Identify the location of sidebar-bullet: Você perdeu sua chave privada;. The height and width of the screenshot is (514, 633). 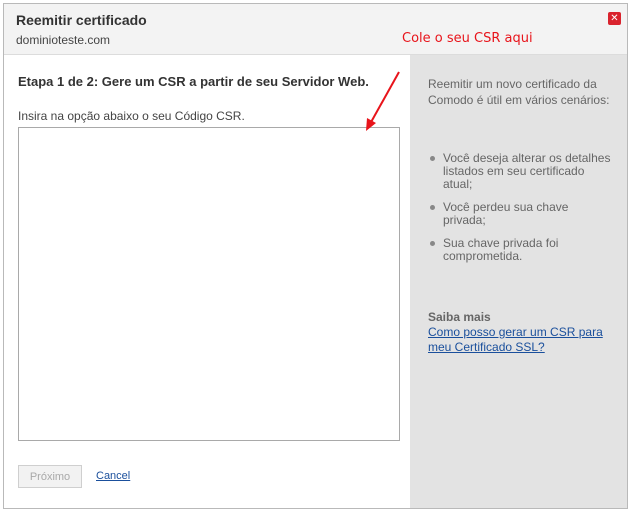
(520, 214).